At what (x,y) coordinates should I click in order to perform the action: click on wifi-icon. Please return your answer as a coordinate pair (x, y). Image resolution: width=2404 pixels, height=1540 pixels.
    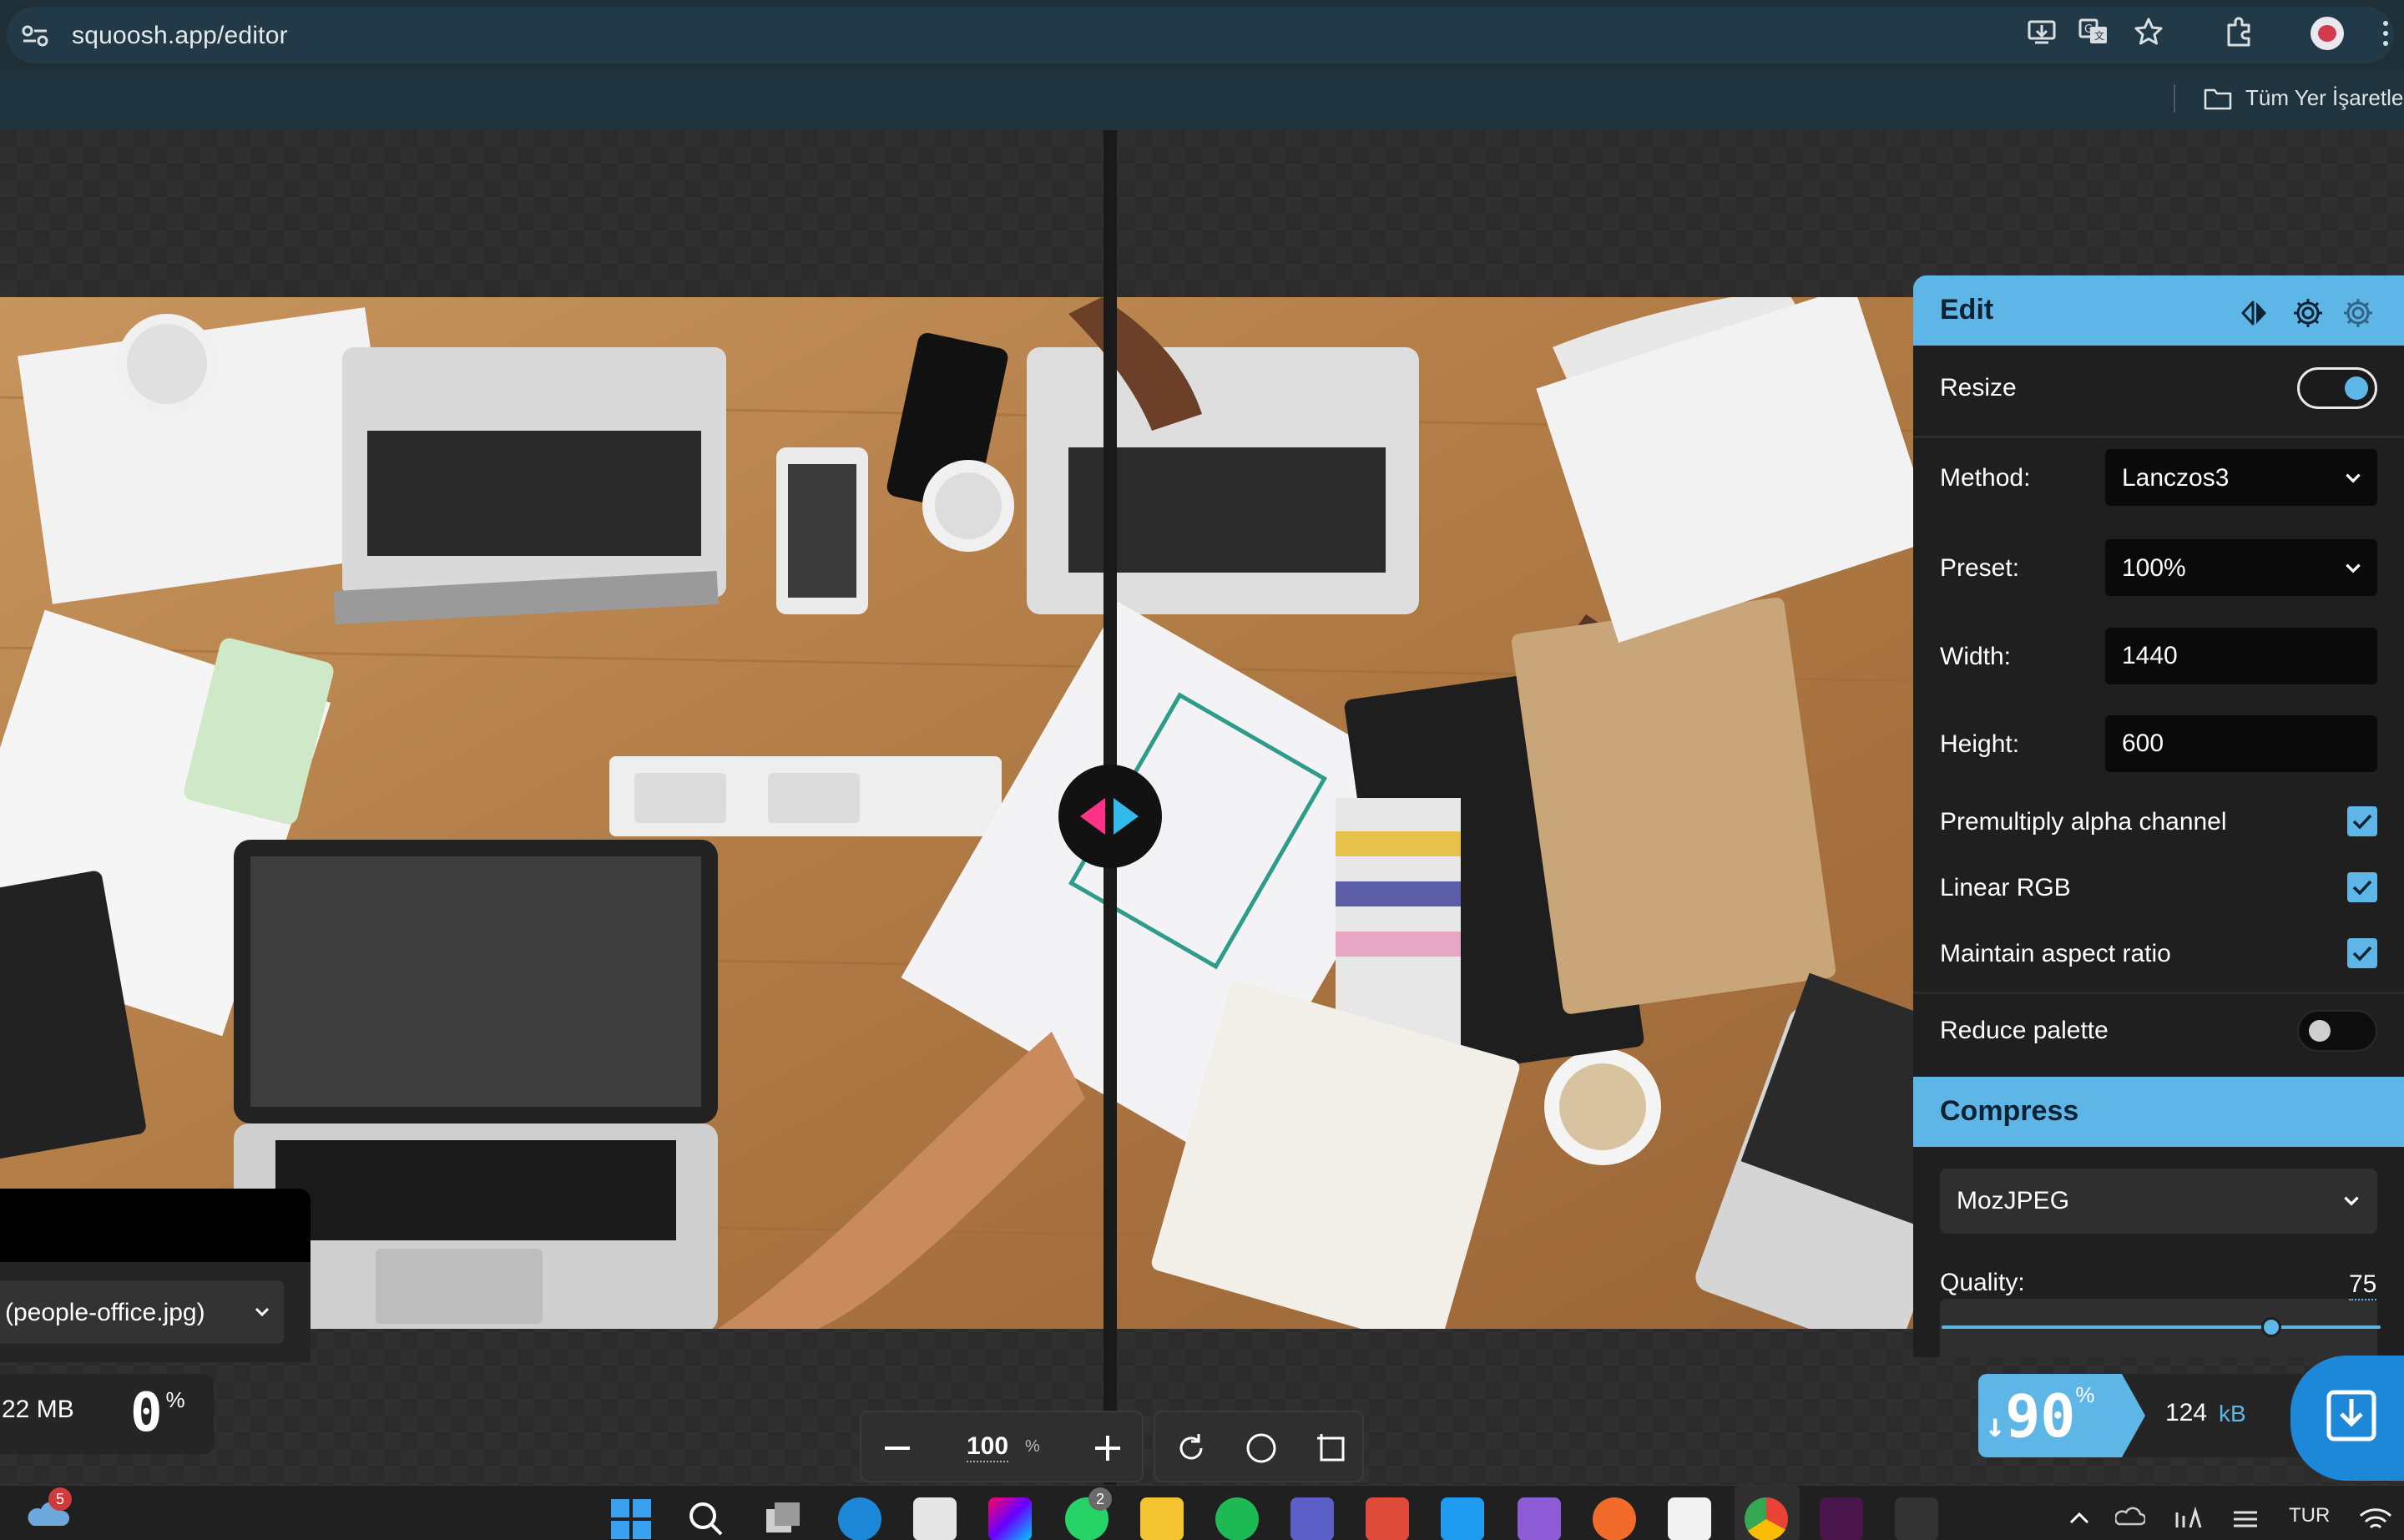
    Looking at the image, I should click on (2375, 1518).